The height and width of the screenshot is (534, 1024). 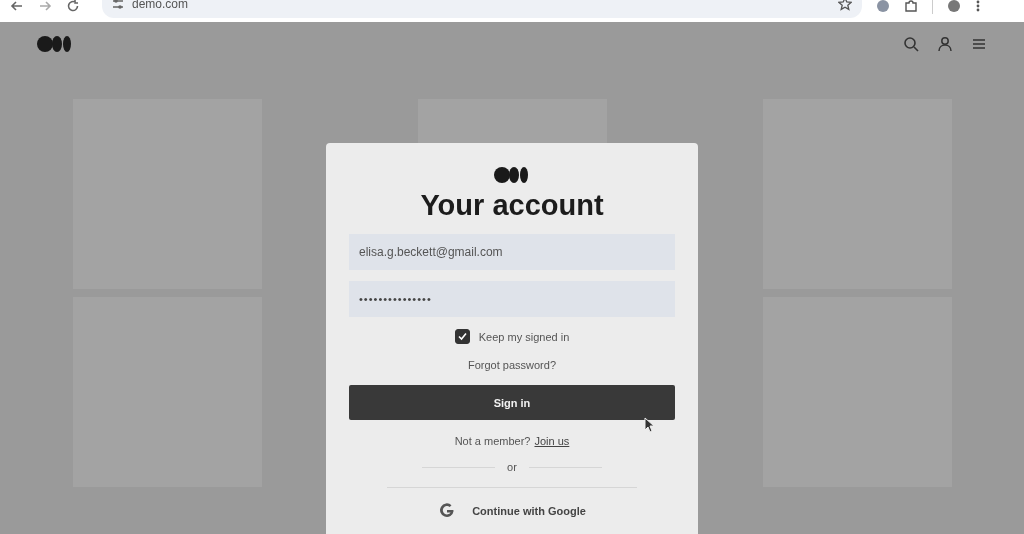 I want to click on login-title: Your account, so click(x=512, y=205).